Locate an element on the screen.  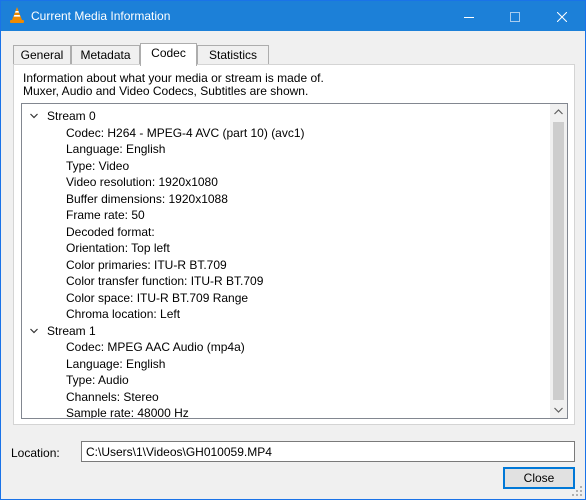
tab-statistics: Statistics is located at coordinates (233, 55).